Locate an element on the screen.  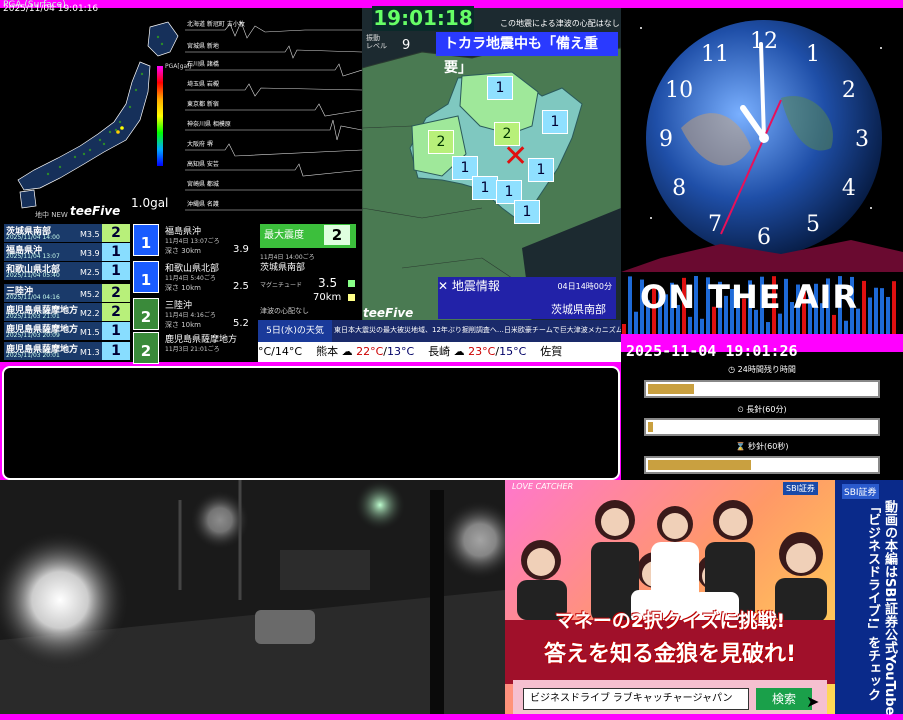
station-label: 宮城県 新地 is located at coordinates (203, 46).